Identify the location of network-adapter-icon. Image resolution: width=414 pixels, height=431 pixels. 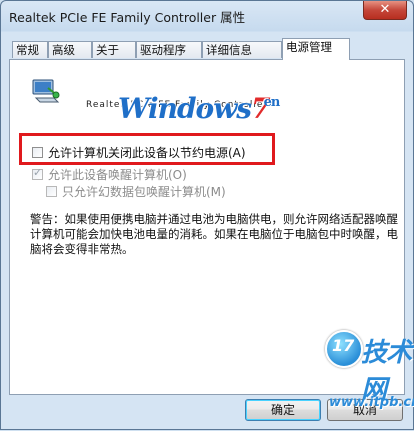
(46, 91).